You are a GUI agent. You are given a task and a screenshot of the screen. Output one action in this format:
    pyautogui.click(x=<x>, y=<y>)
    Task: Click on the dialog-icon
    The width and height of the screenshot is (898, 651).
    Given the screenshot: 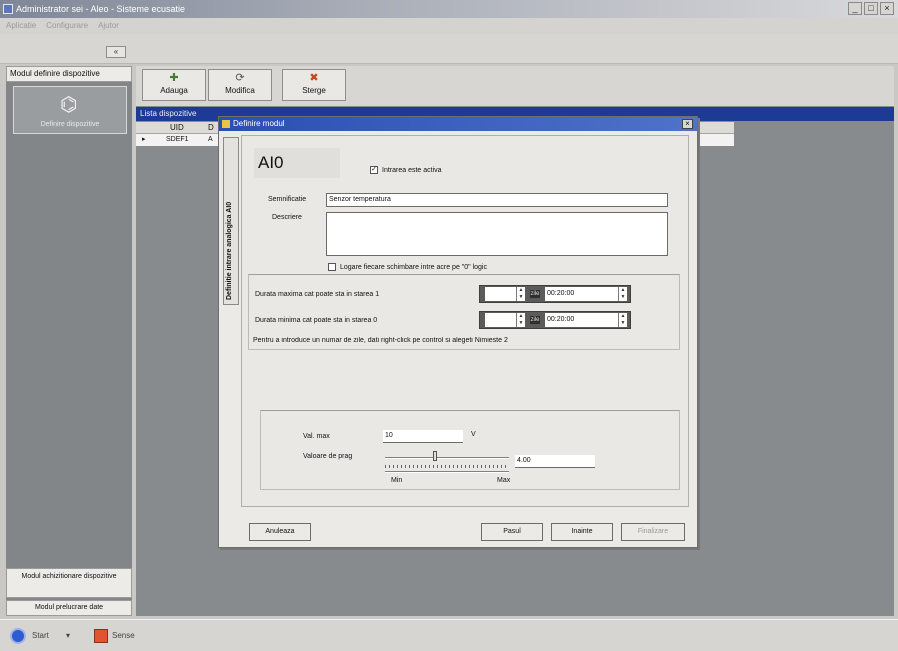 What is the action you would take?
    pyautogui.click(x=226, y=124)
    